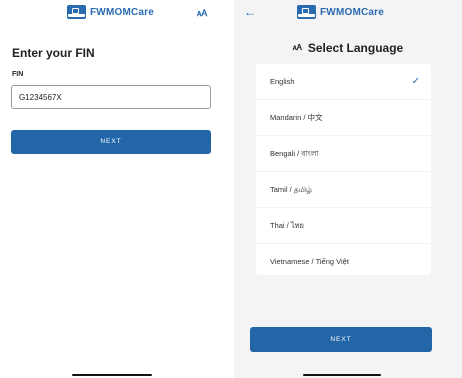  Describe the element at coordinates (287, 225) in the screenshot. I see `language-label: Thai / ไทย` at that location.